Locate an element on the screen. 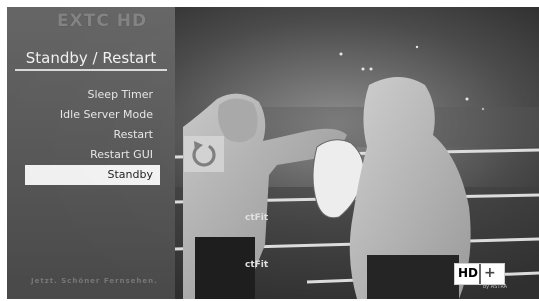 This screenshot has width=539, height=301. hd-plus-badge: HD + is located at coordinates (479, 274).